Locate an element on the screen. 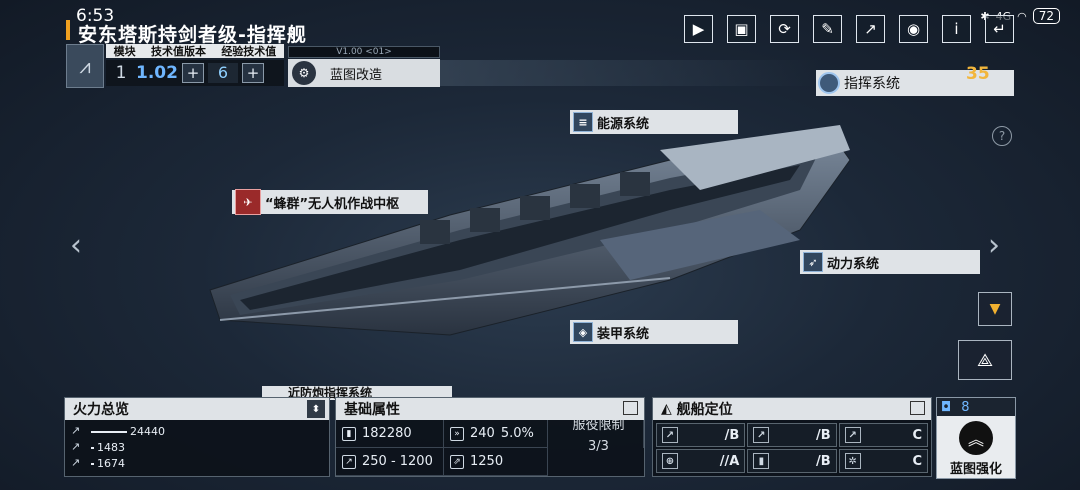 The image size is (1080, 490). anti-aircraft-icon: ↗ is located at coordinates (761, 435).